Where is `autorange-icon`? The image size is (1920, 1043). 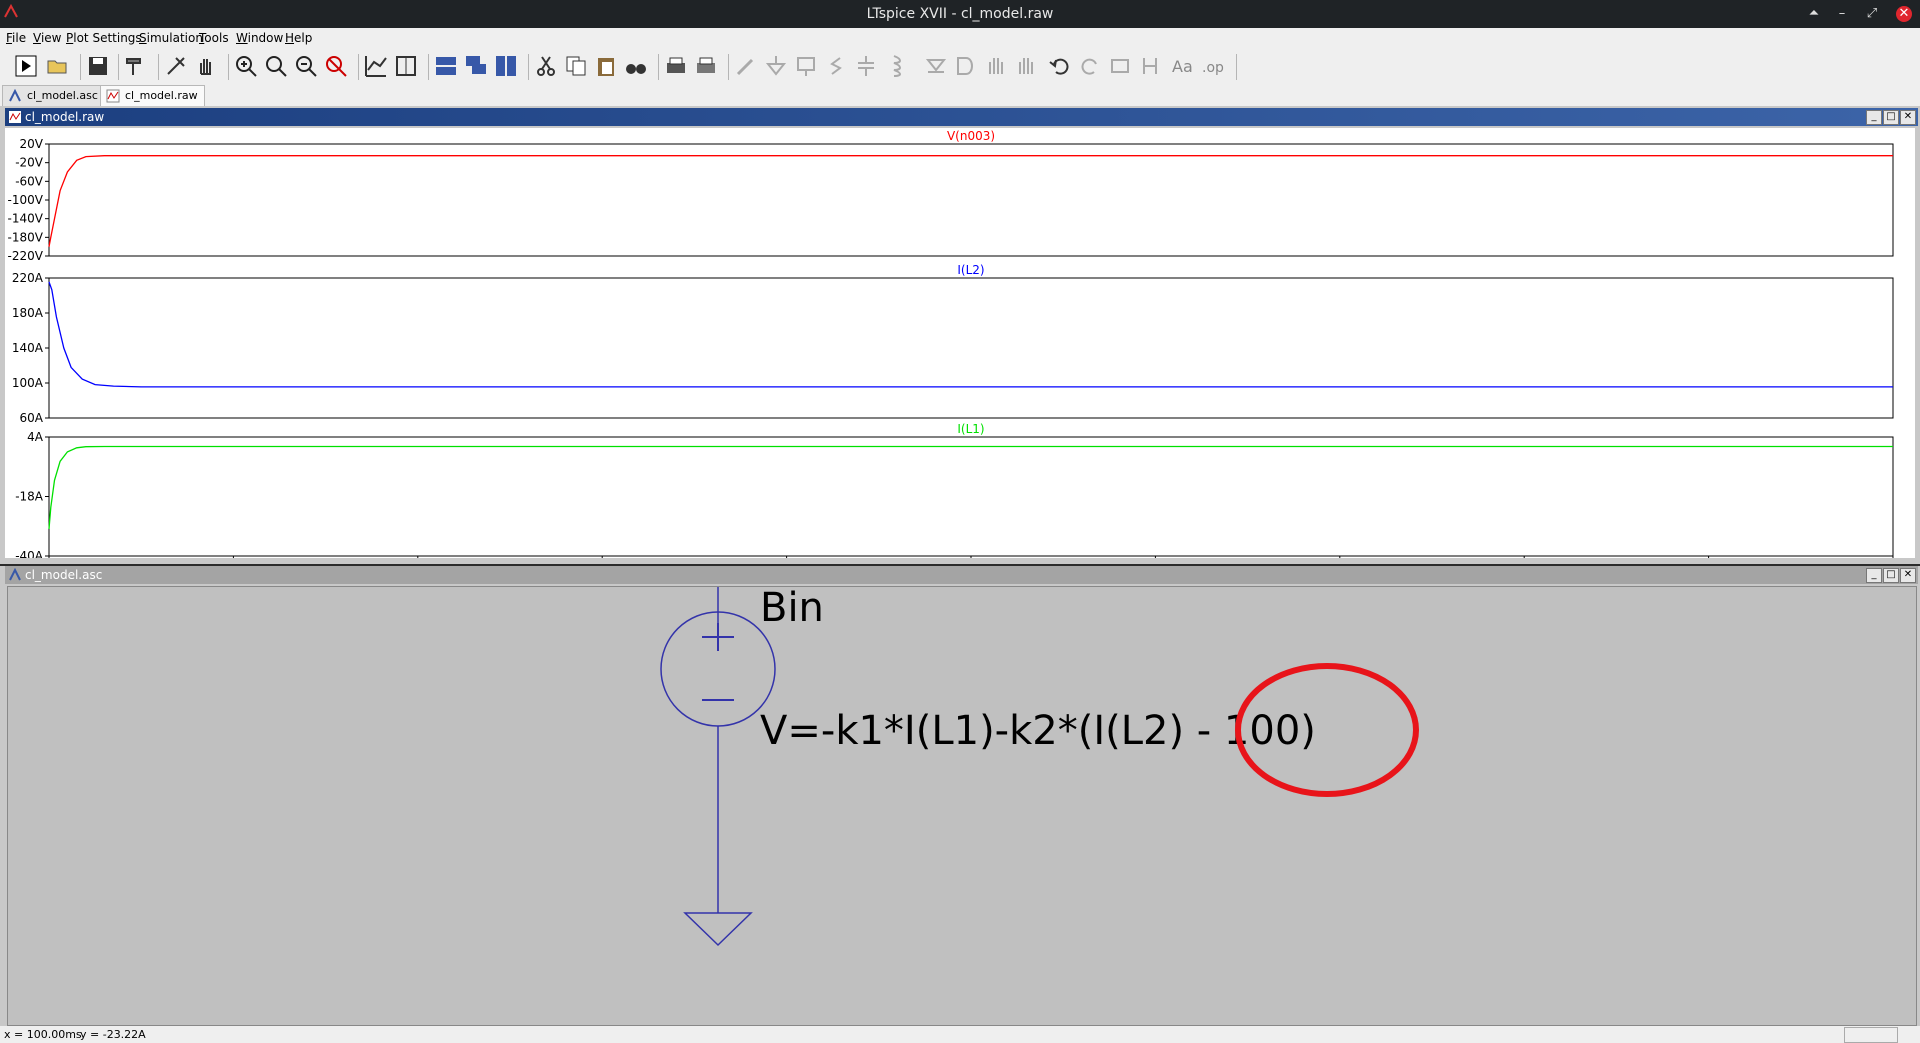 autorange-icon is located at coordinates (376, 66).